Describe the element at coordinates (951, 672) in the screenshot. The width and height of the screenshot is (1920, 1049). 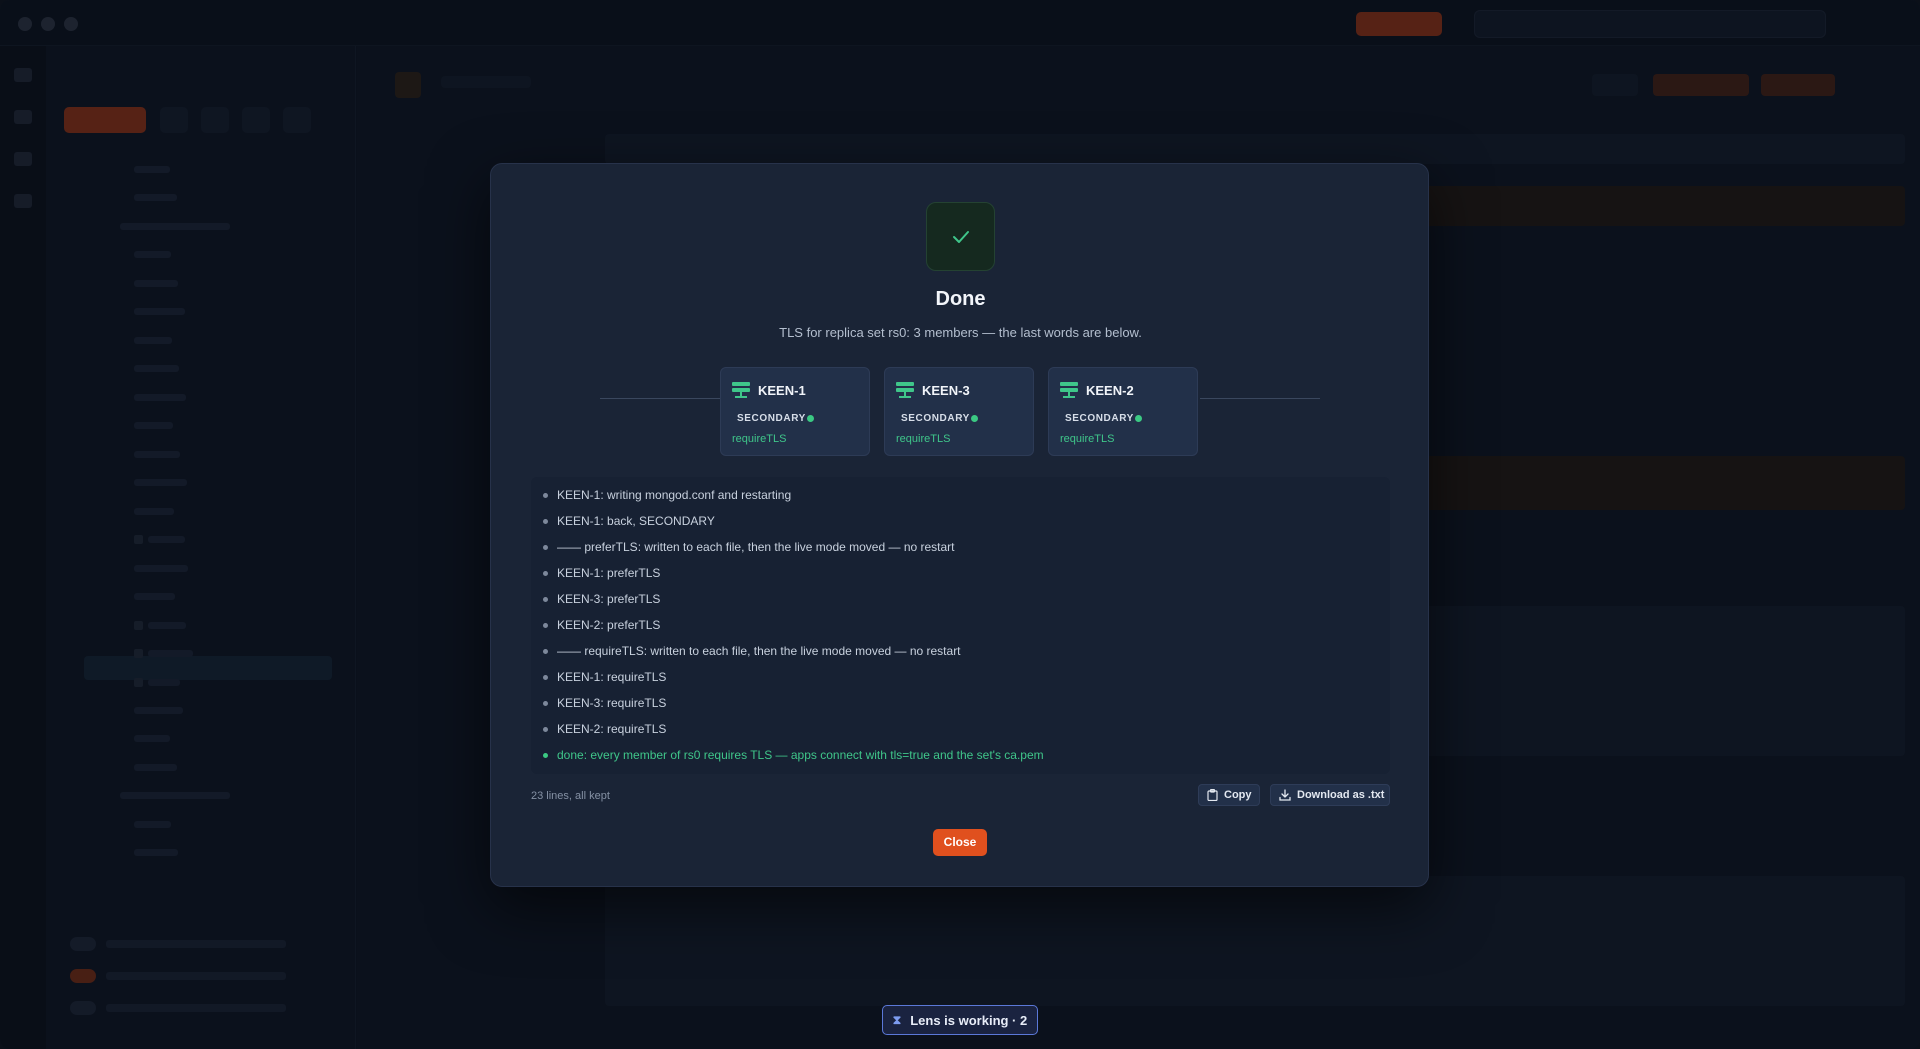
I see `log-line: KEEN-1: requireTLS` at that location.